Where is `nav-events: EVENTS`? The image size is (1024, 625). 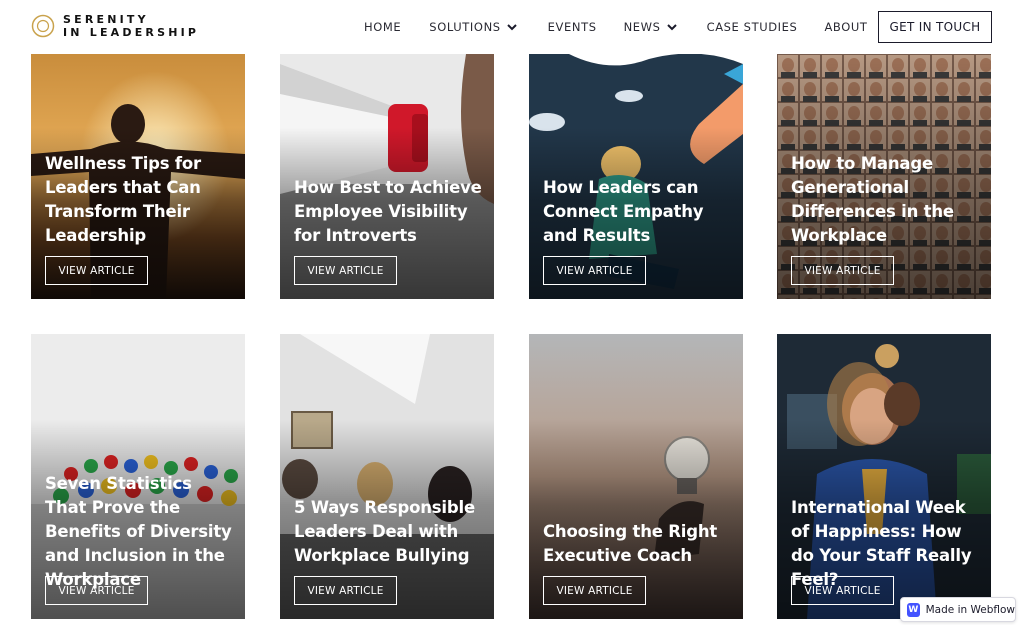 nav-events: EVENTS is located at coordinates (572, 27).